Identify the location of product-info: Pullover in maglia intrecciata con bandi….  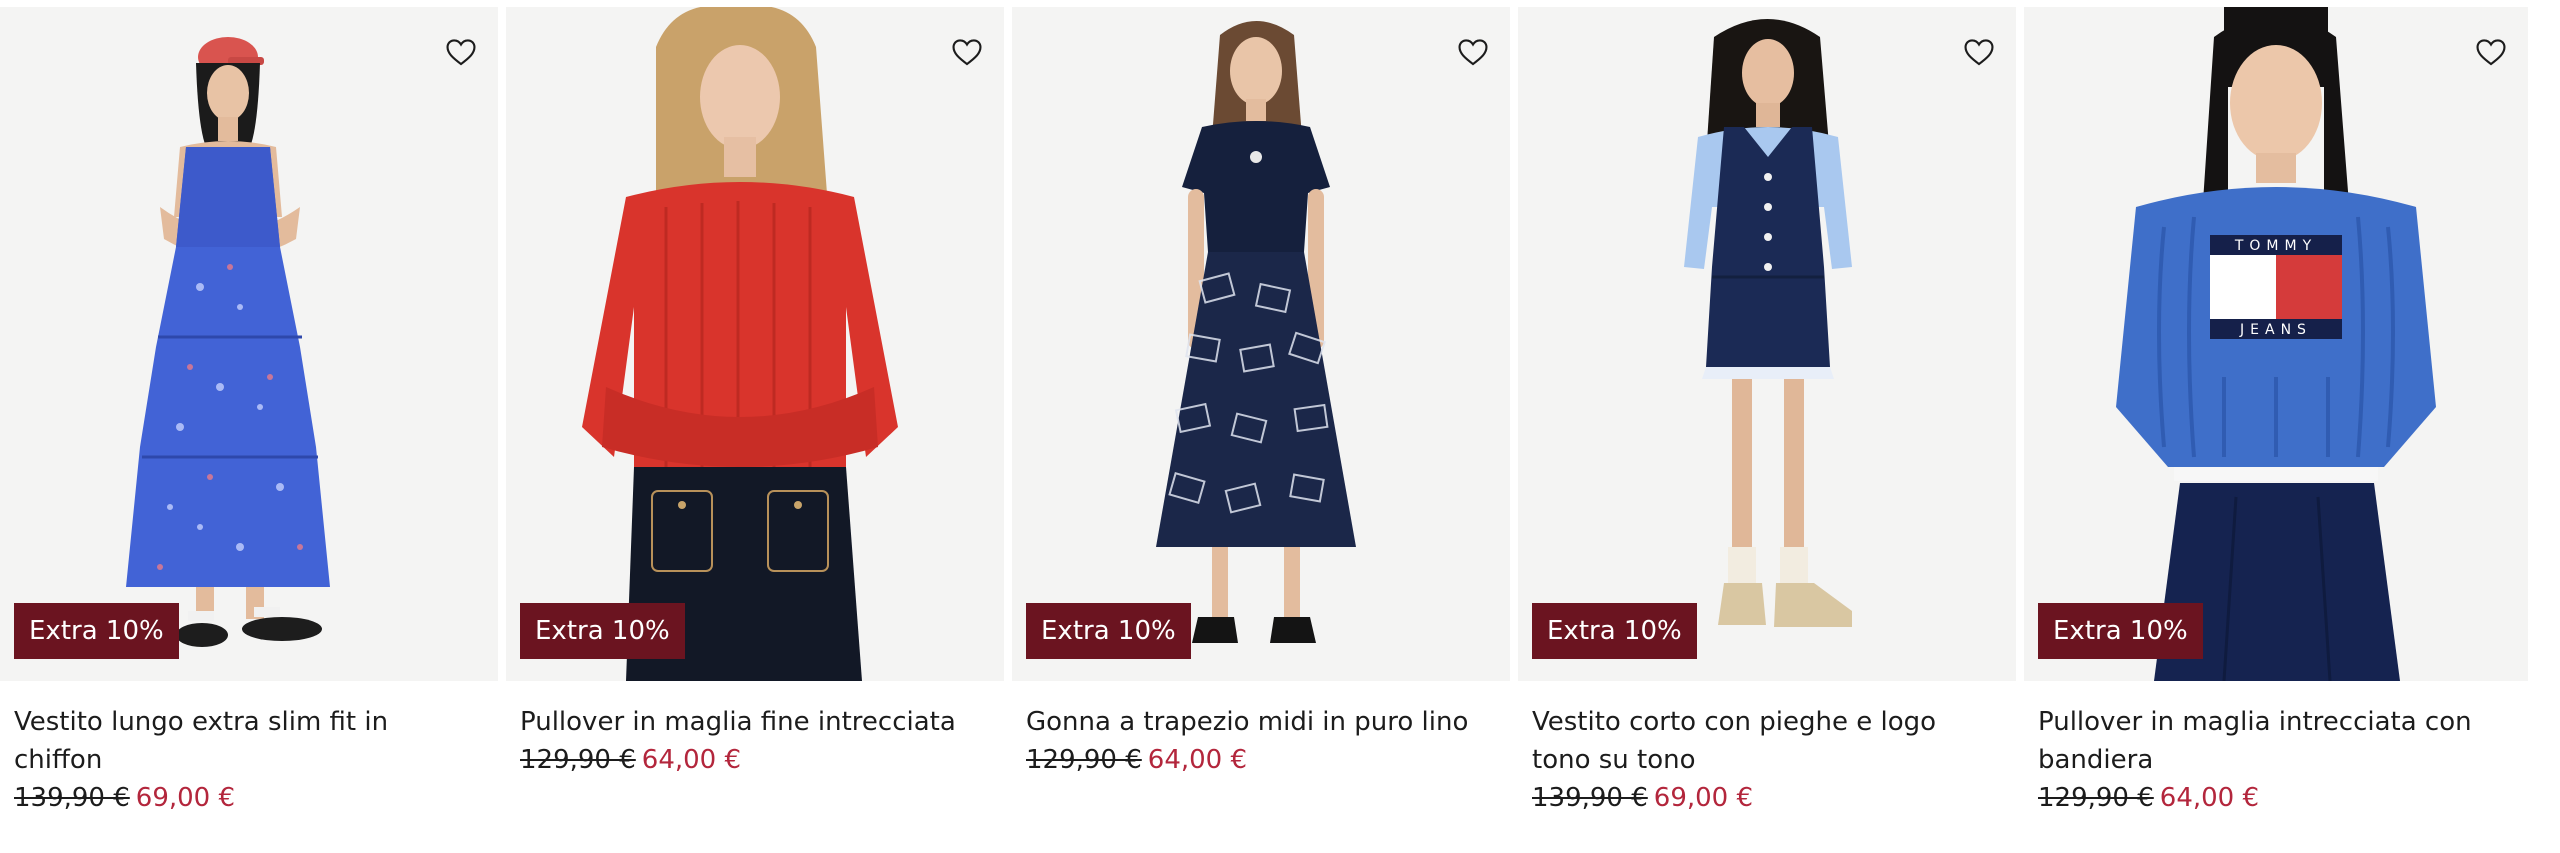
(2276, 749).